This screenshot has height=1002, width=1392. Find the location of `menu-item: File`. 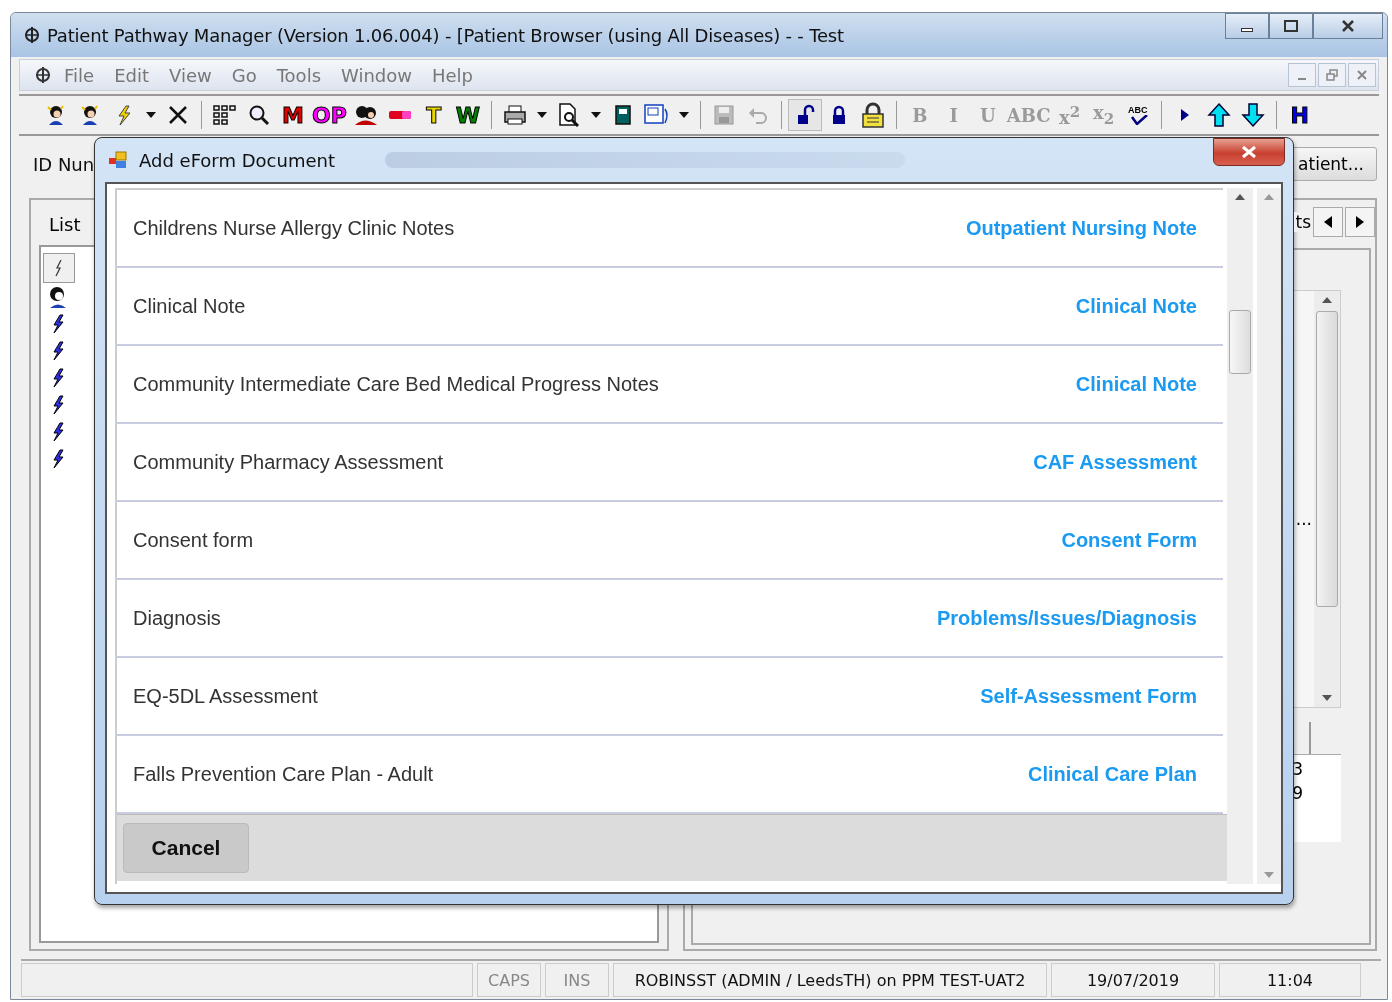

menu-item: File is located at coordinates (79, 75).